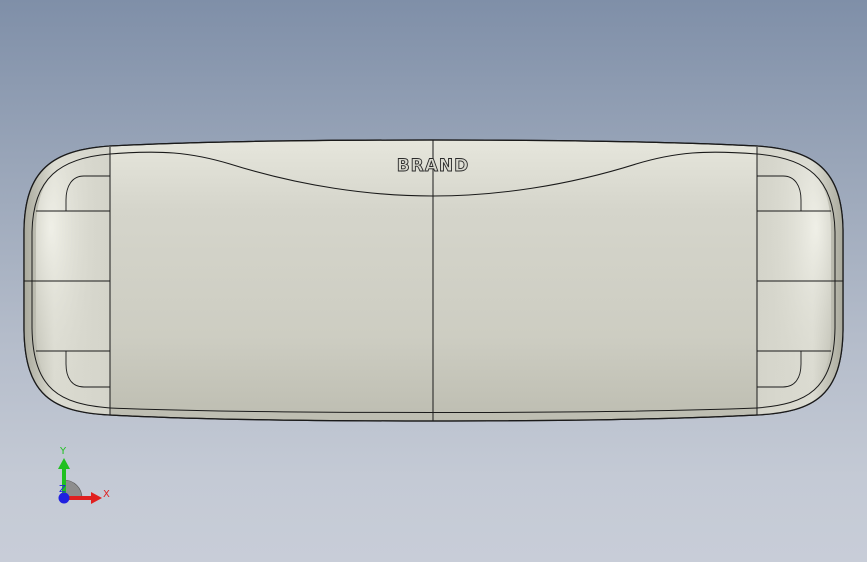  What do you see at coordinates (73, 280) in the screenshot?
I see `left-end-highlight` at bounding box center [73, 280].